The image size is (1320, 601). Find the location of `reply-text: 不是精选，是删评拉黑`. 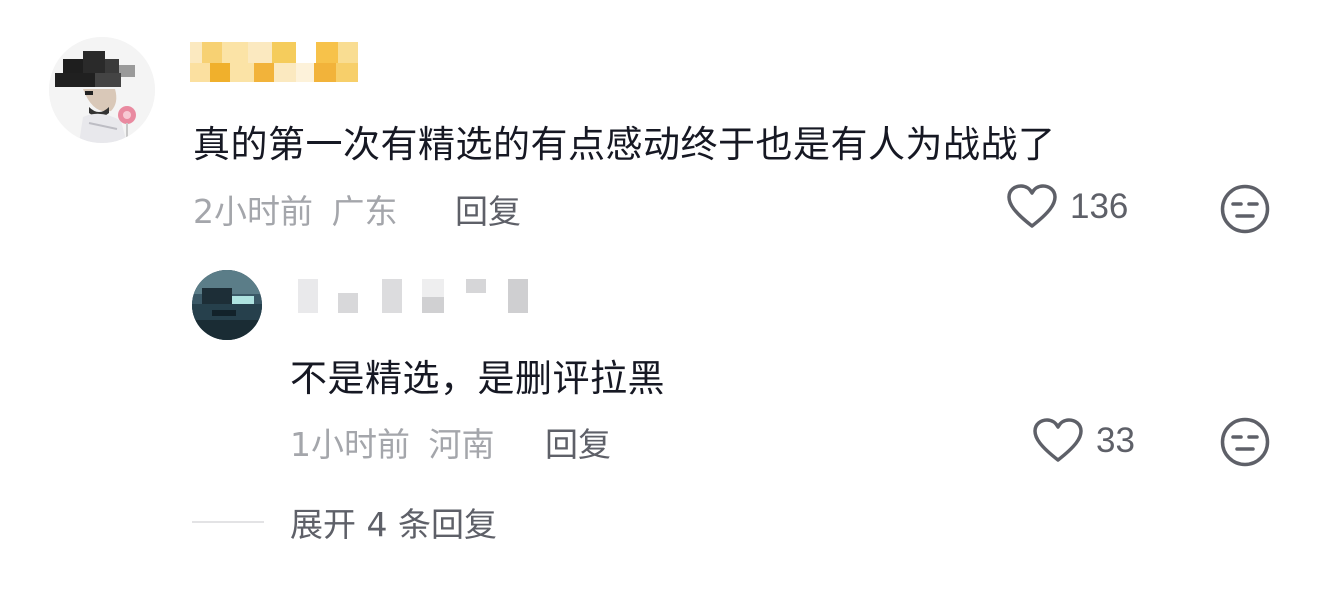

reply-text: 不是精选，是删评拉黑 is located at coordinates (477, 378).